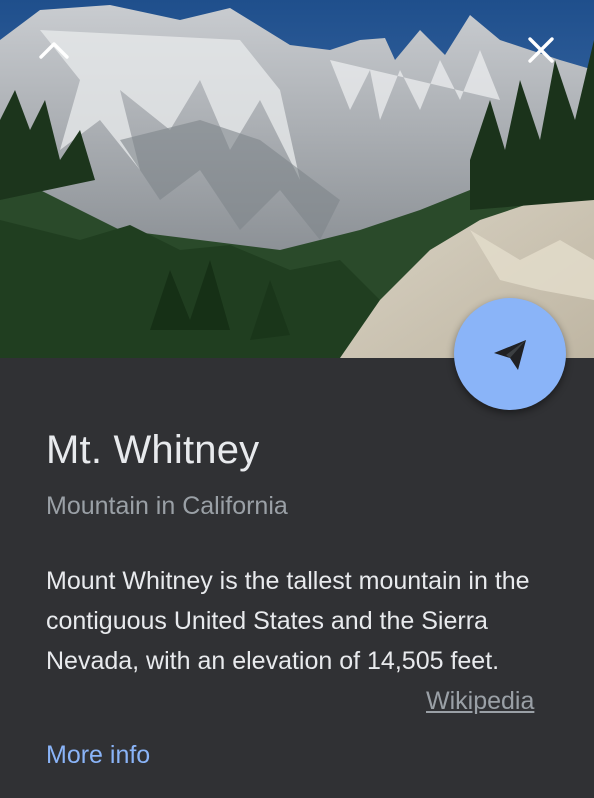 This screenshot has height=798, width=594. I want to click on close-icon, so click(541, 50).